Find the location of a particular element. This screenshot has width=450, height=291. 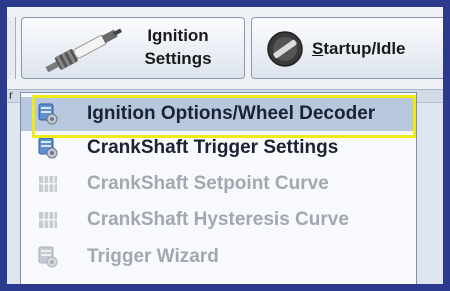

startup-idle-button: Startup/Idle is located at coordinates (347, 48).